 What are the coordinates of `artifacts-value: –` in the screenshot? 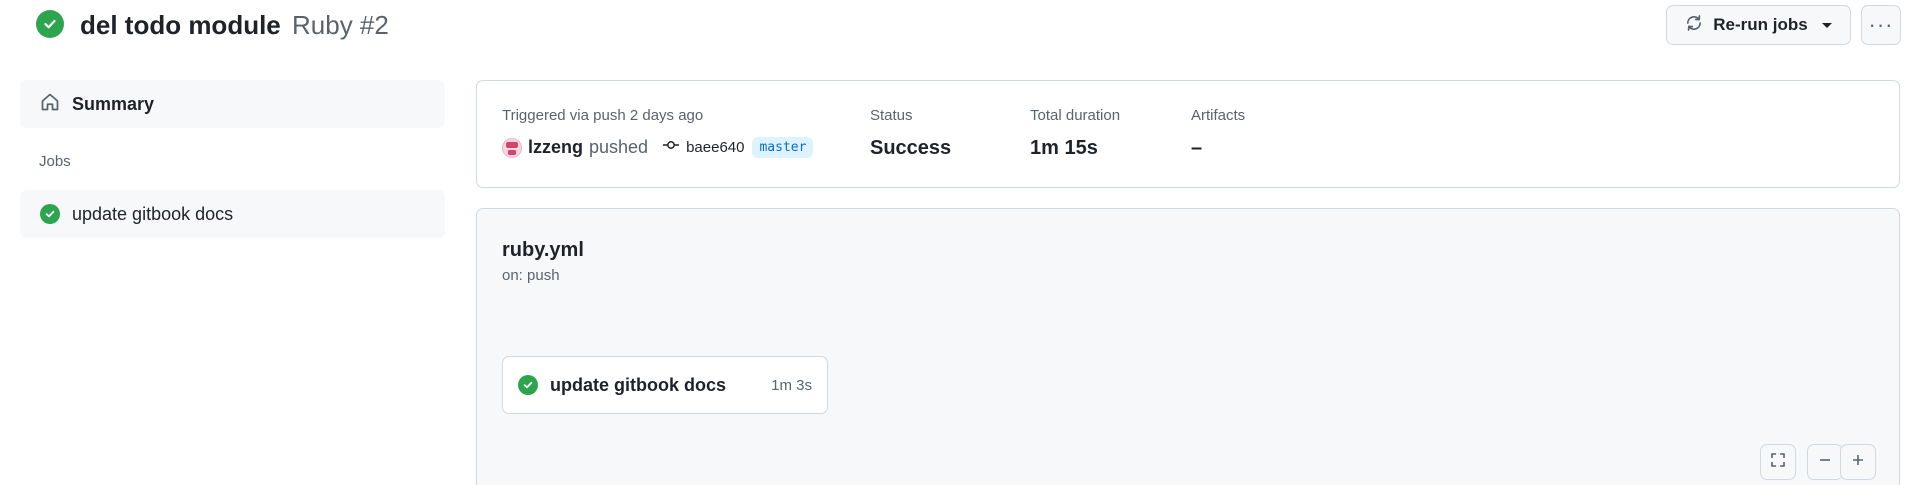 It's located at (1197, 148).